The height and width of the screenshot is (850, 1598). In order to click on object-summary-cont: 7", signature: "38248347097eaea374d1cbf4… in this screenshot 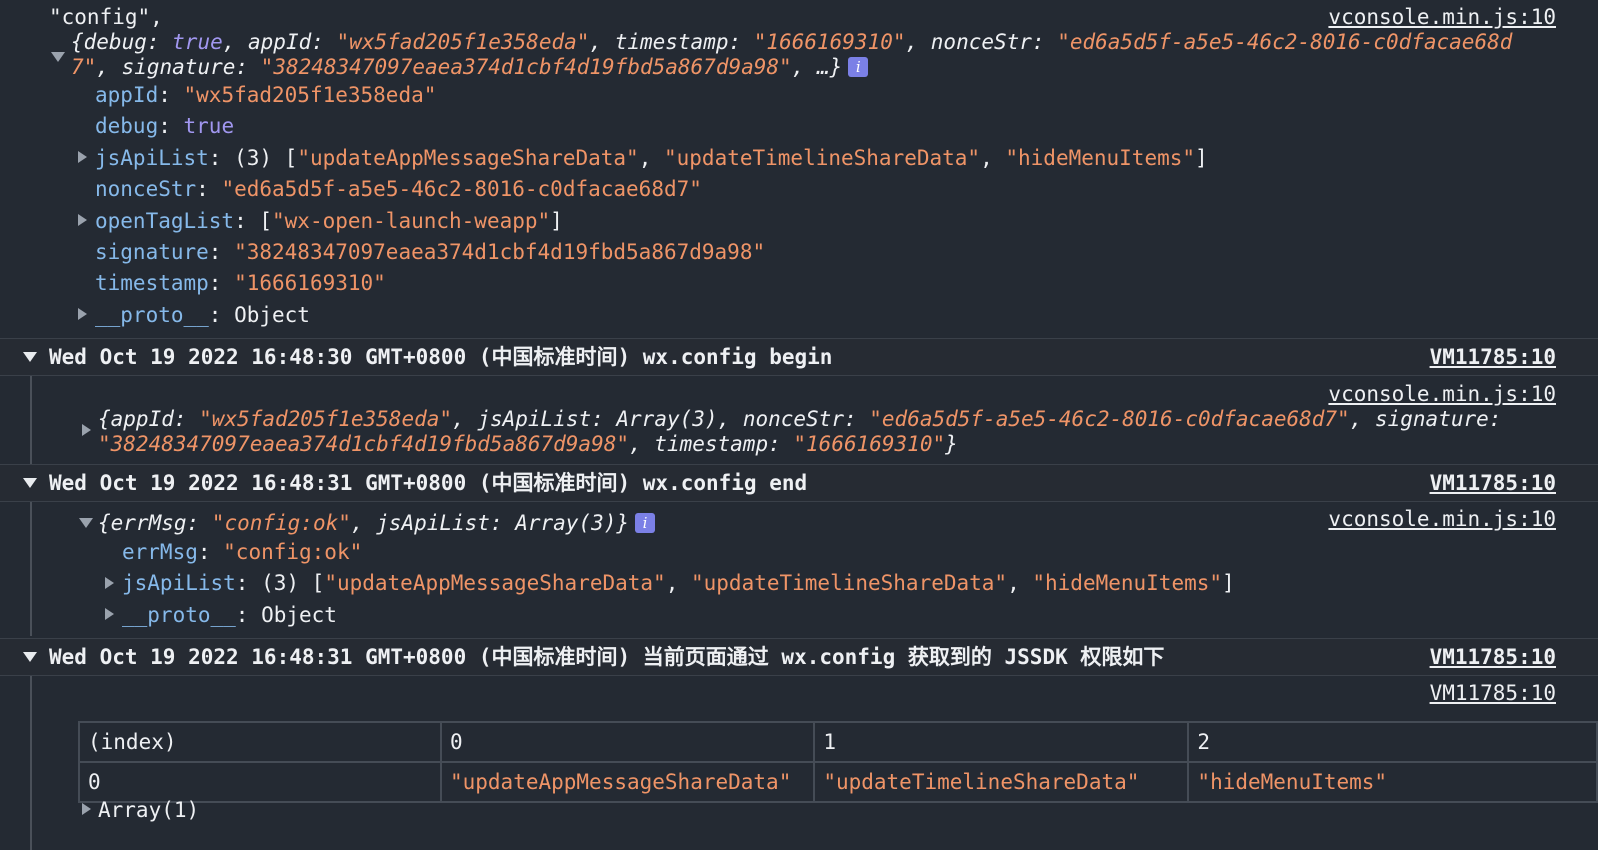, I will do `click(470, 67)`.